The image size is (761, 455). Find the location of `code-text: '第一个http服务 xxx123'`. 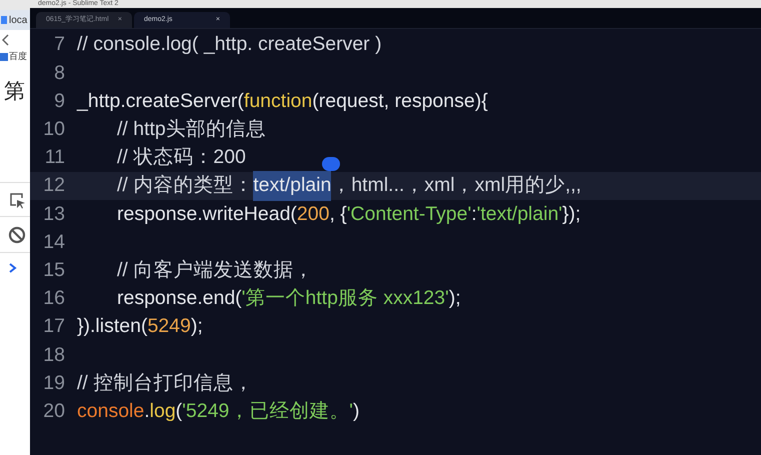

code-text: '第一个http服务 xxx123' is located at coordinates (345, 299).